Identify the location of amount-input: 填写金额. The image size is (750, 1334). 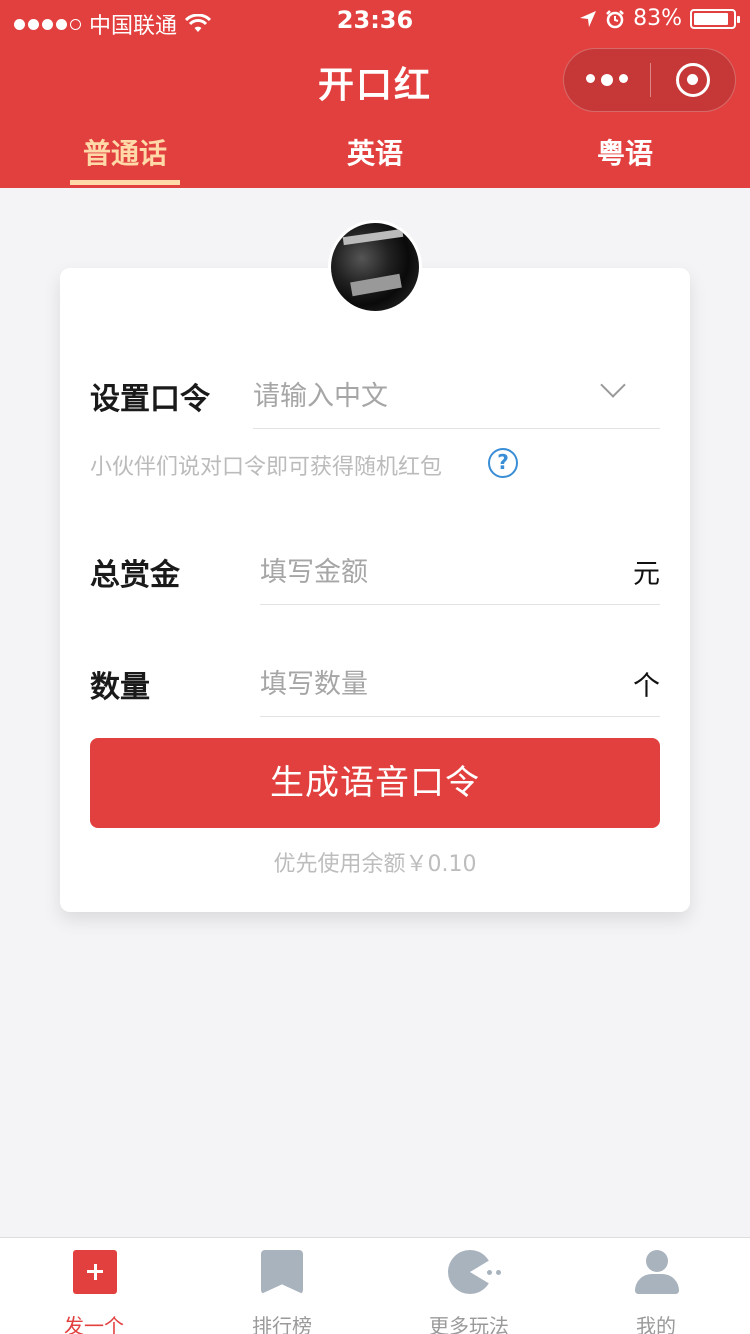
(314, 569).